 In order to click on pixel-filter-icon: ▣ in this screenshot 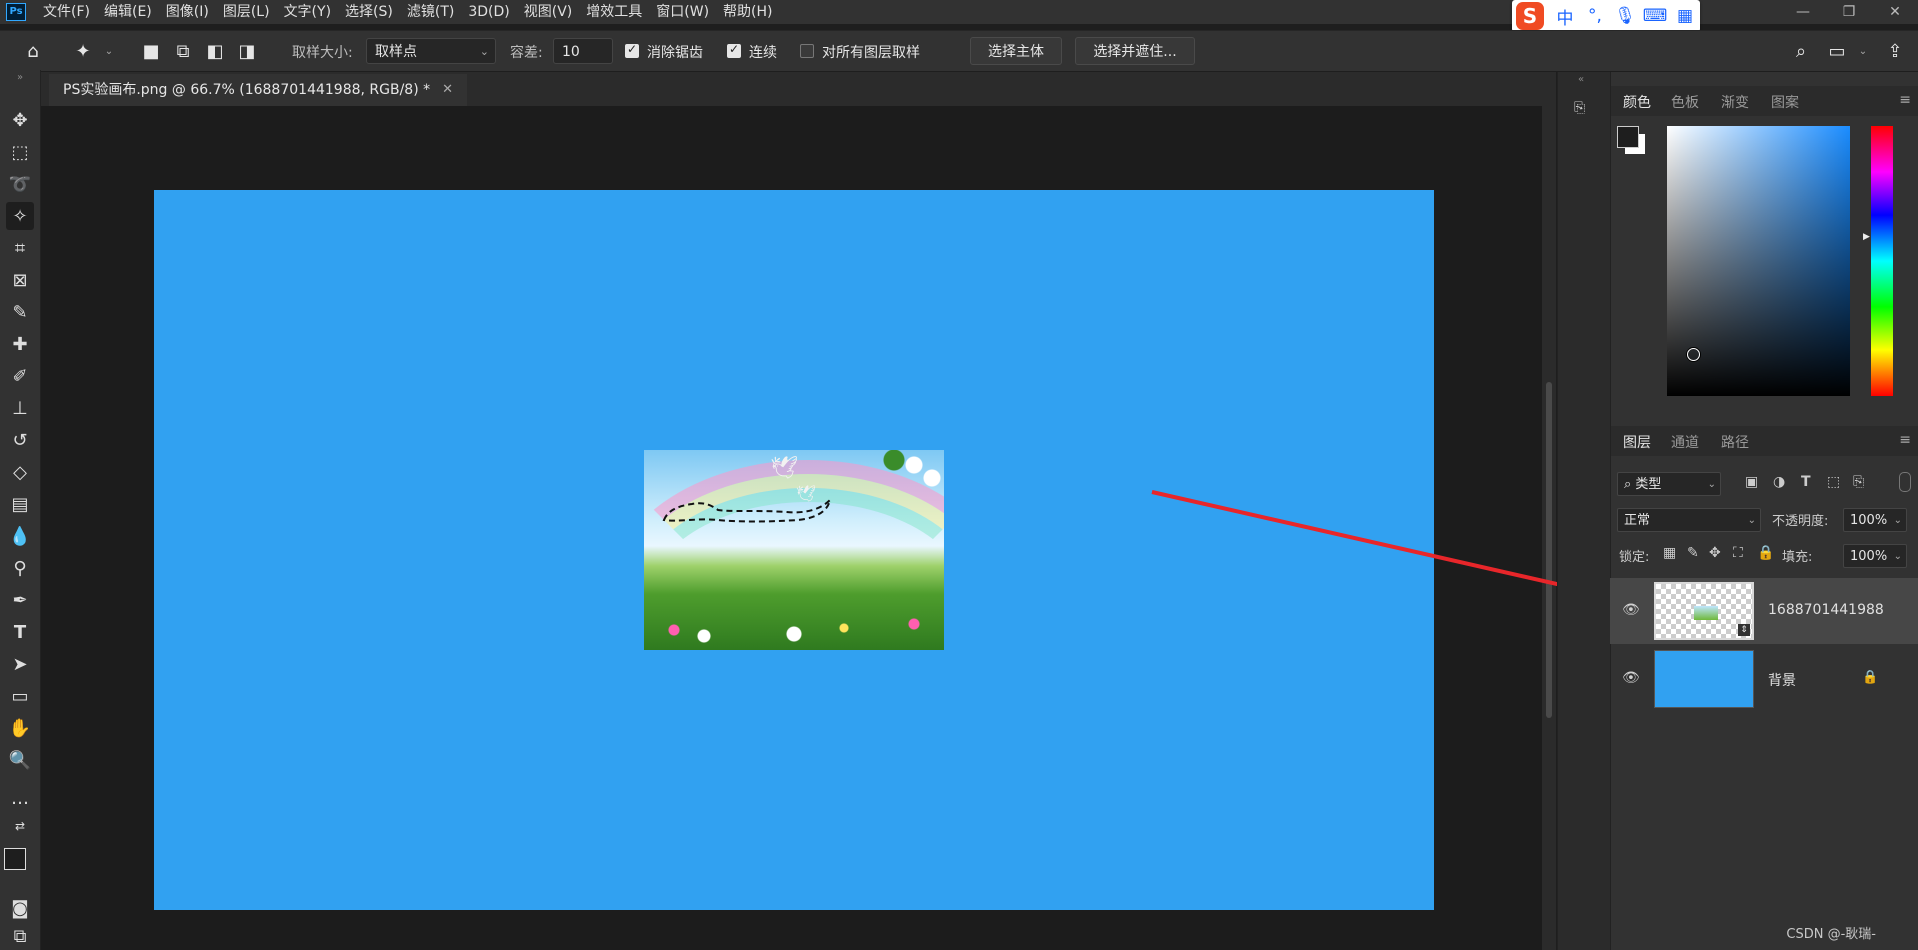, I will do `click(1751, 482)`.